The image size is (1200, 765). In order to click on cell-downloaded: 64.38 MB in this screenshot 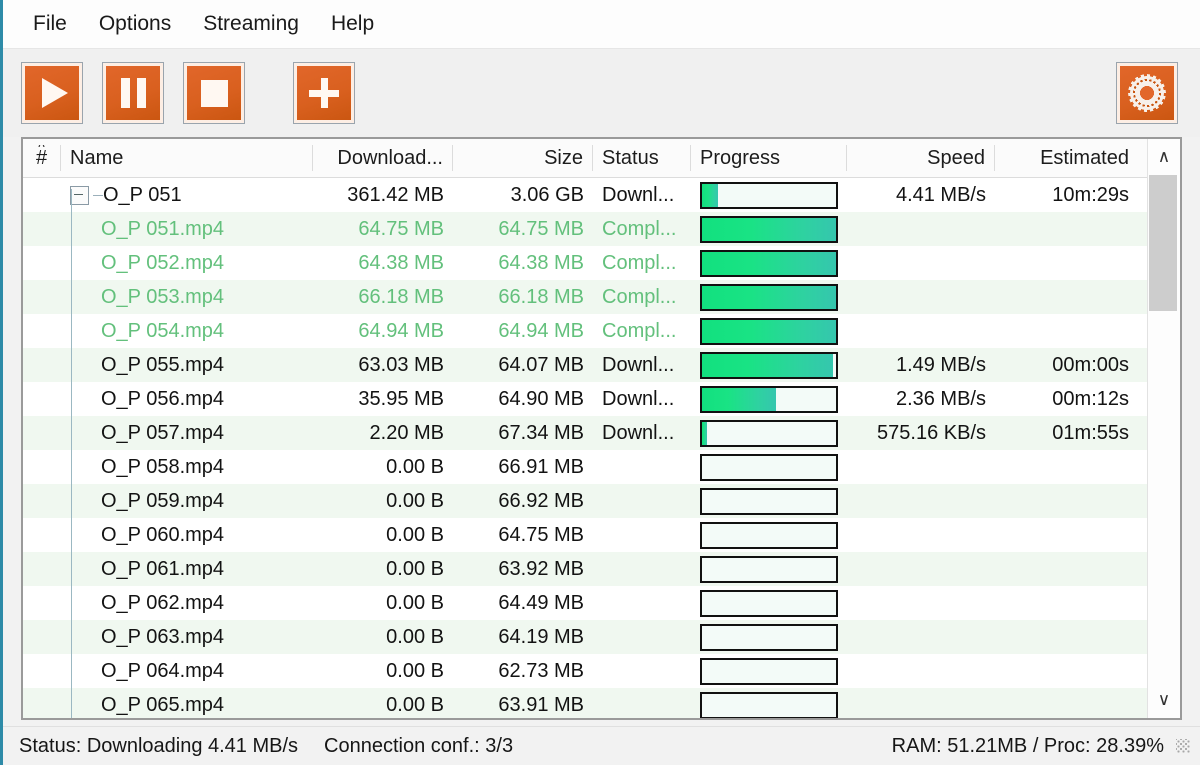, I will do `click(401, 262)`.